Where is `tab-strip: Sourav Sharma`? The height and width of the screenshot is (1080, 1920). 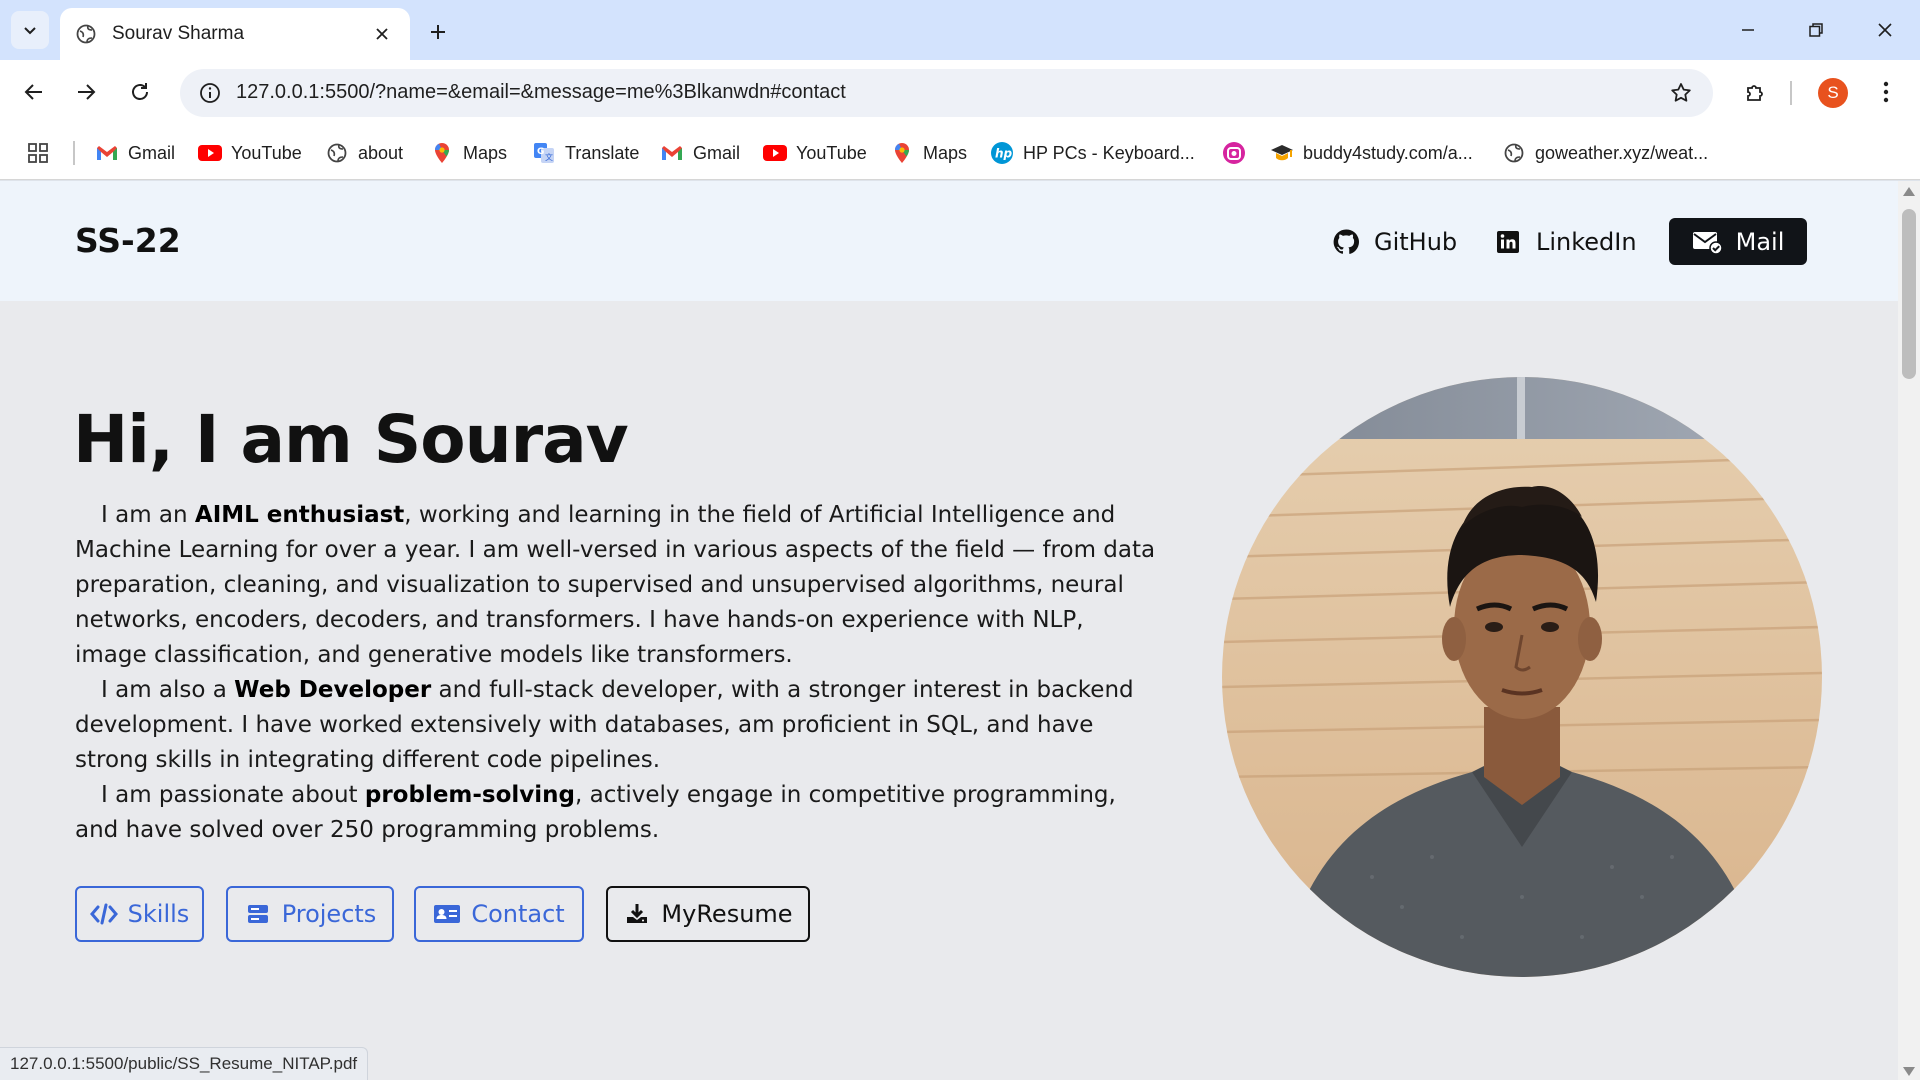
tab-strip: Sourav Sharma is located at coordinates (960, 30).